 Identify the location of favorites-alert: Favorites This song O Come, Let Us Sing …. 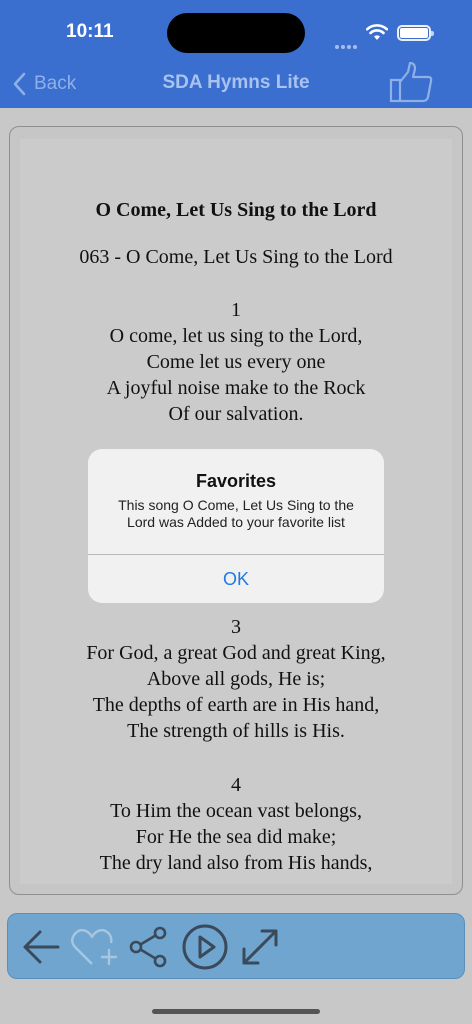
(236, 526).